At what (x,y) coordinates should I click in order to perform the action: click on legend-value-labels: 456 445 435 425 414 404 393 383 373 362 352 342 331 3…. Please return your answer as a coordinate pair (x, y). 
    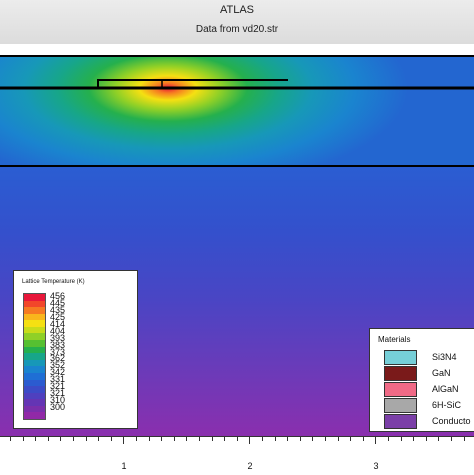
    Looking at the image, I should click on (58, 352).